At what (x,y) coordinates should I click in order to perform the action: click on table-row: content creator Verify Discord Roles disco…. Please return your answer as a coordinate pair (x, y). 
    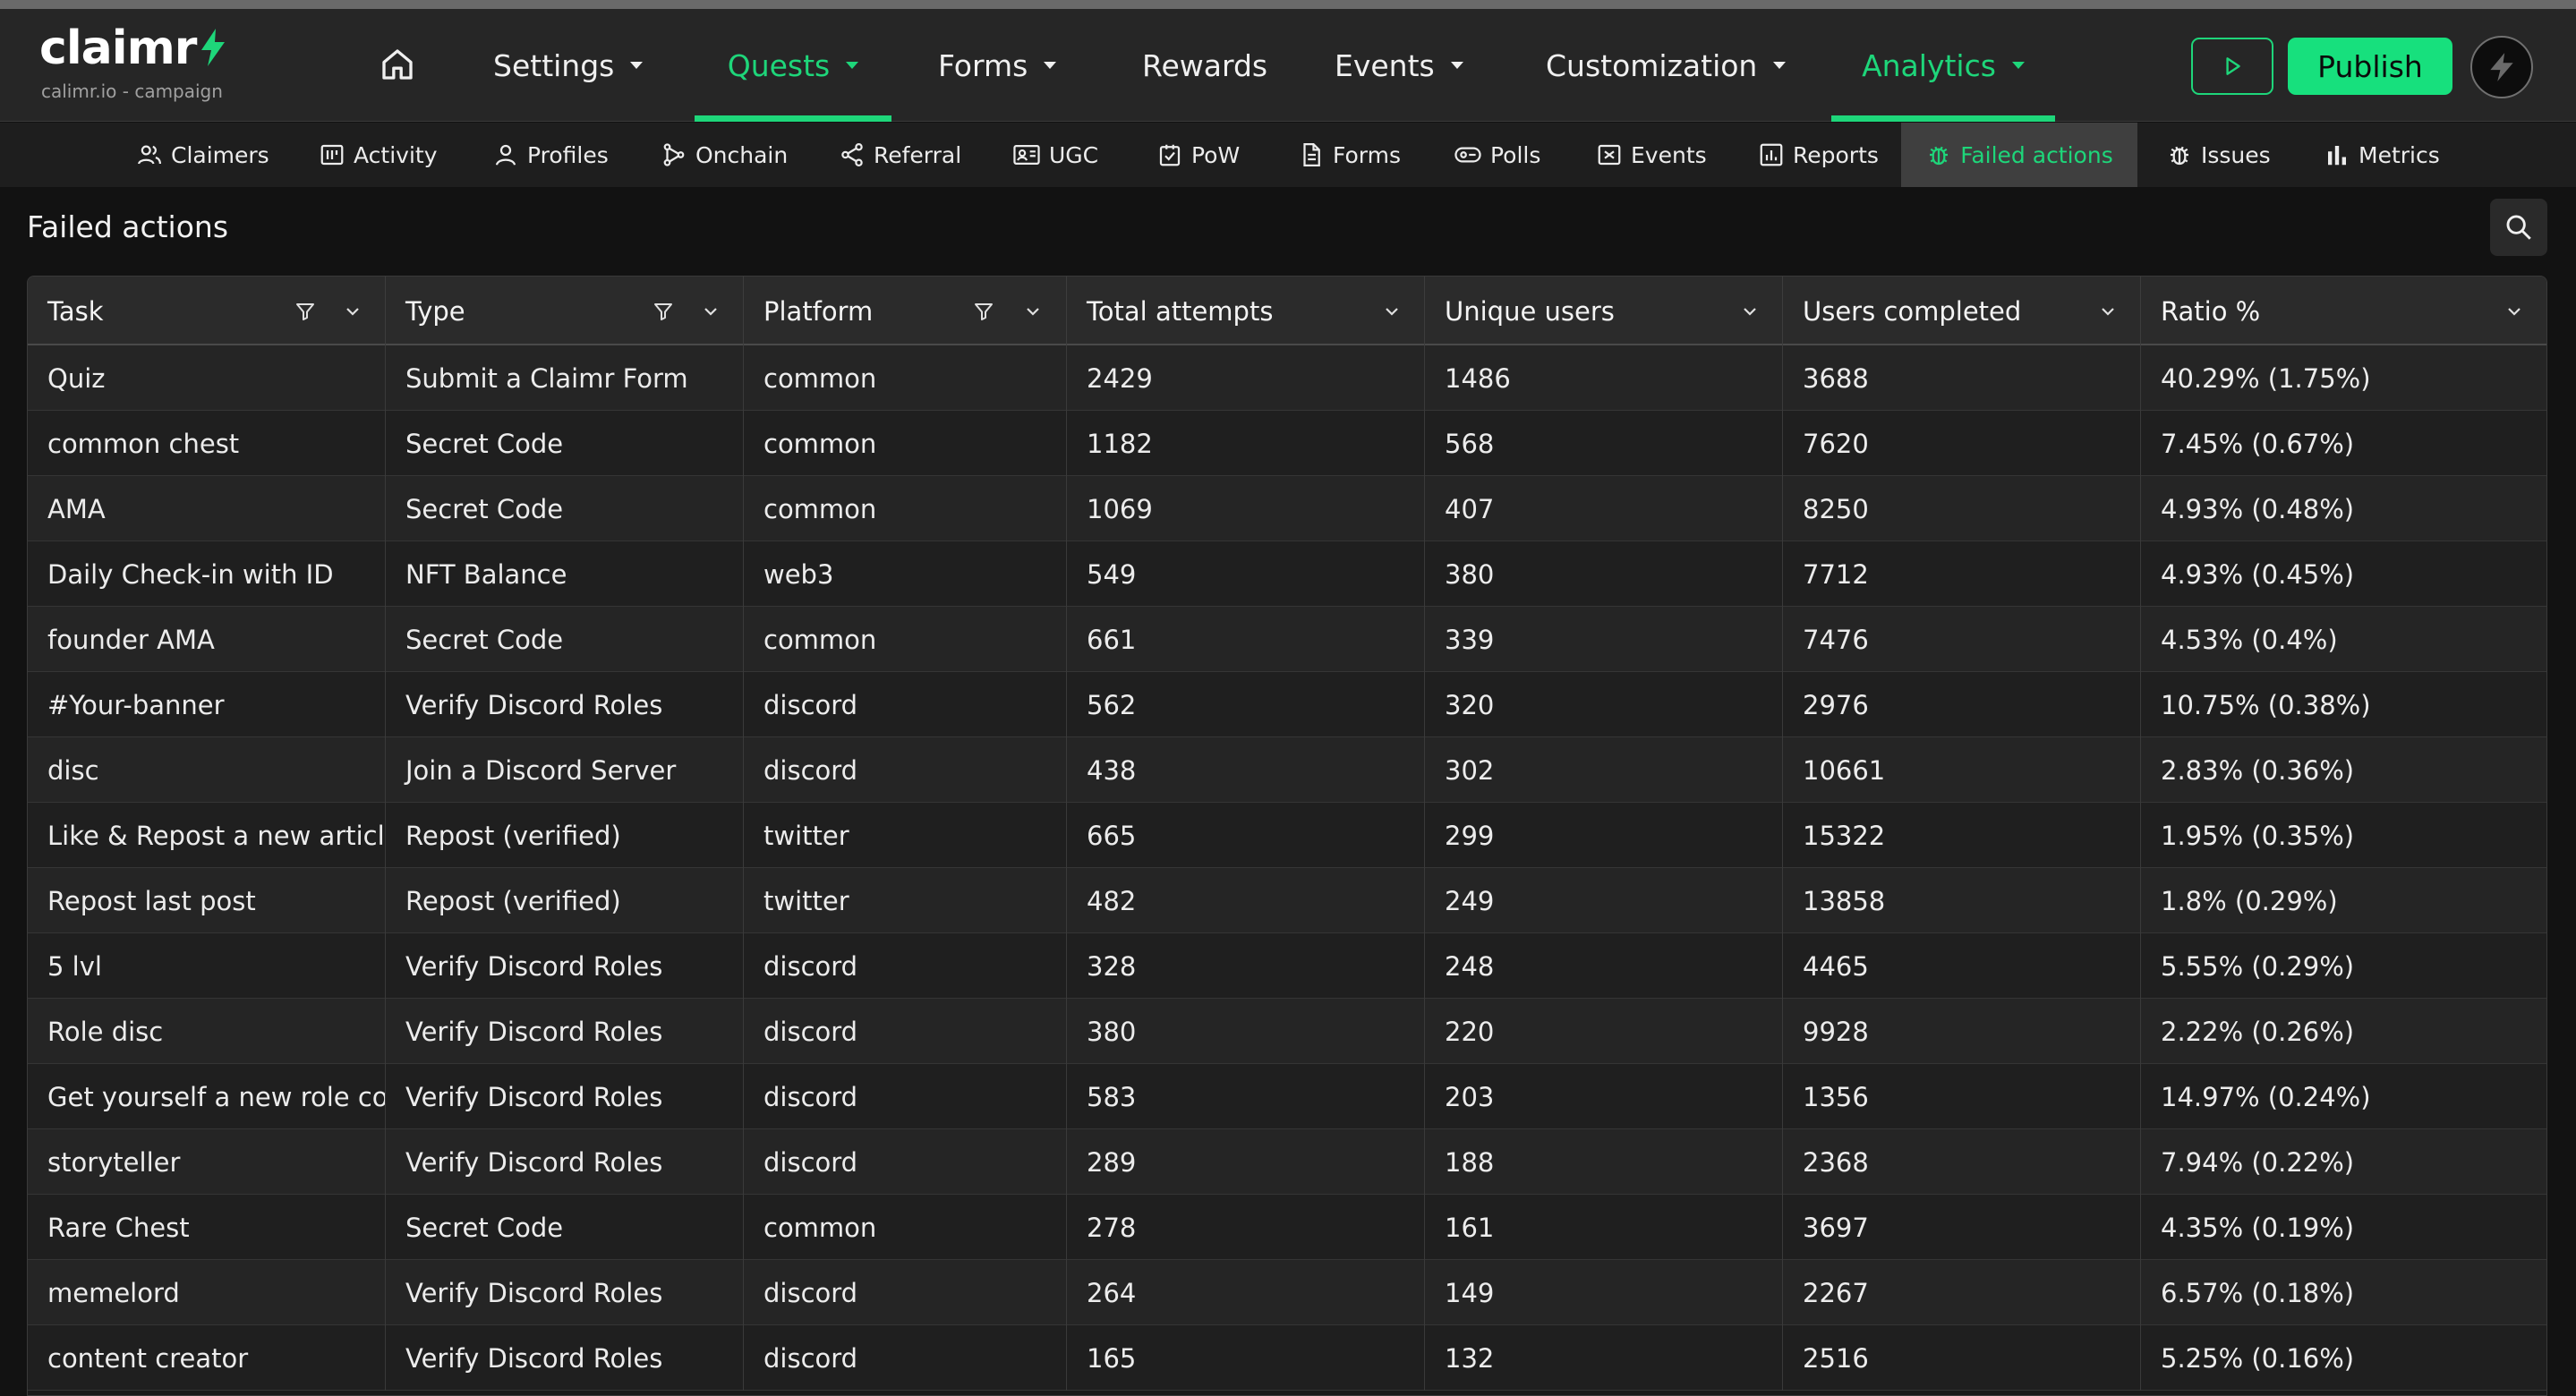
    Looking at the image, I should click on (1287, 1358).